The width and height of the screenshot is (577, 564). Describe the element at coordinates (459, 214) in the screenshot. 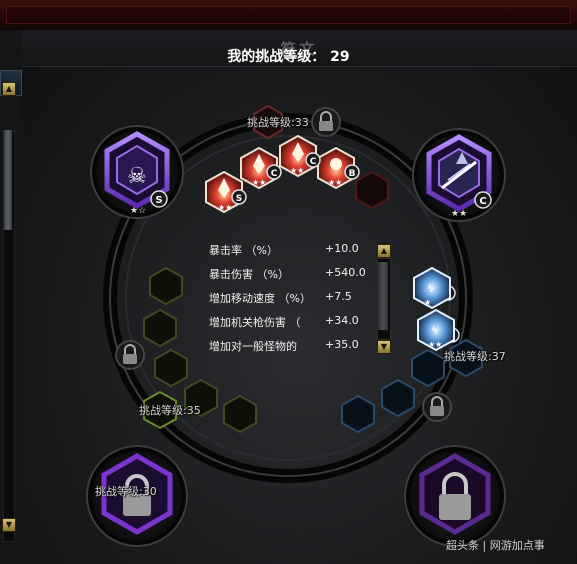

I see `star-icon: ★★` at that location.